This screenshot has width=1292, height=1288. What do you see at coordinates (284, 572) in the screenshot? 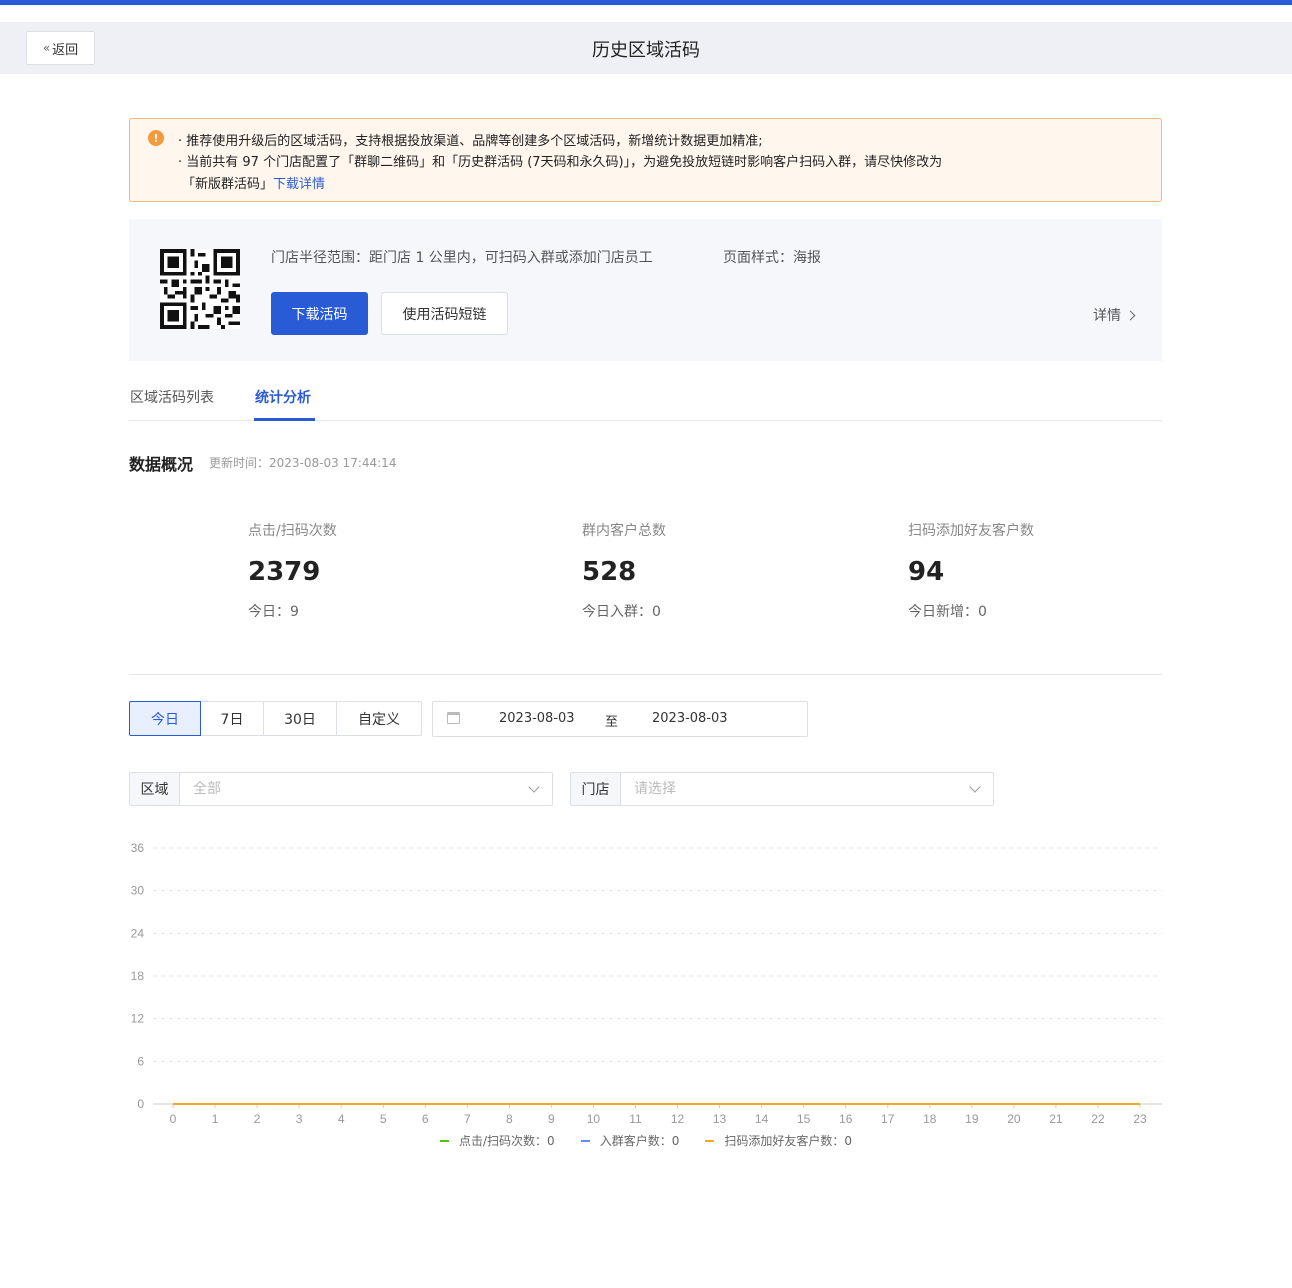
I see `stat-value: 2379` at bounding box center [284, 572].